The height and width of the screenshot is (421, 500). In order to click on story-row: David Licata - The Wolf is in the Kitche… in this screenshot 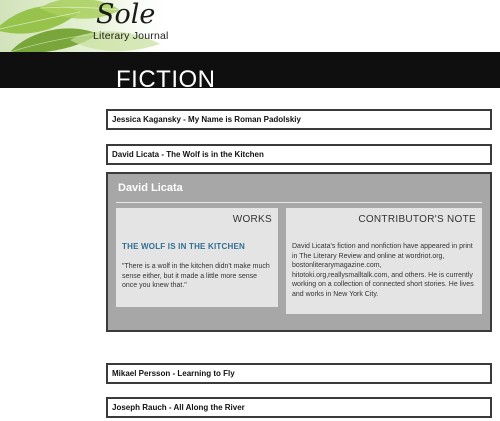, I will do `click(299, 154)`.